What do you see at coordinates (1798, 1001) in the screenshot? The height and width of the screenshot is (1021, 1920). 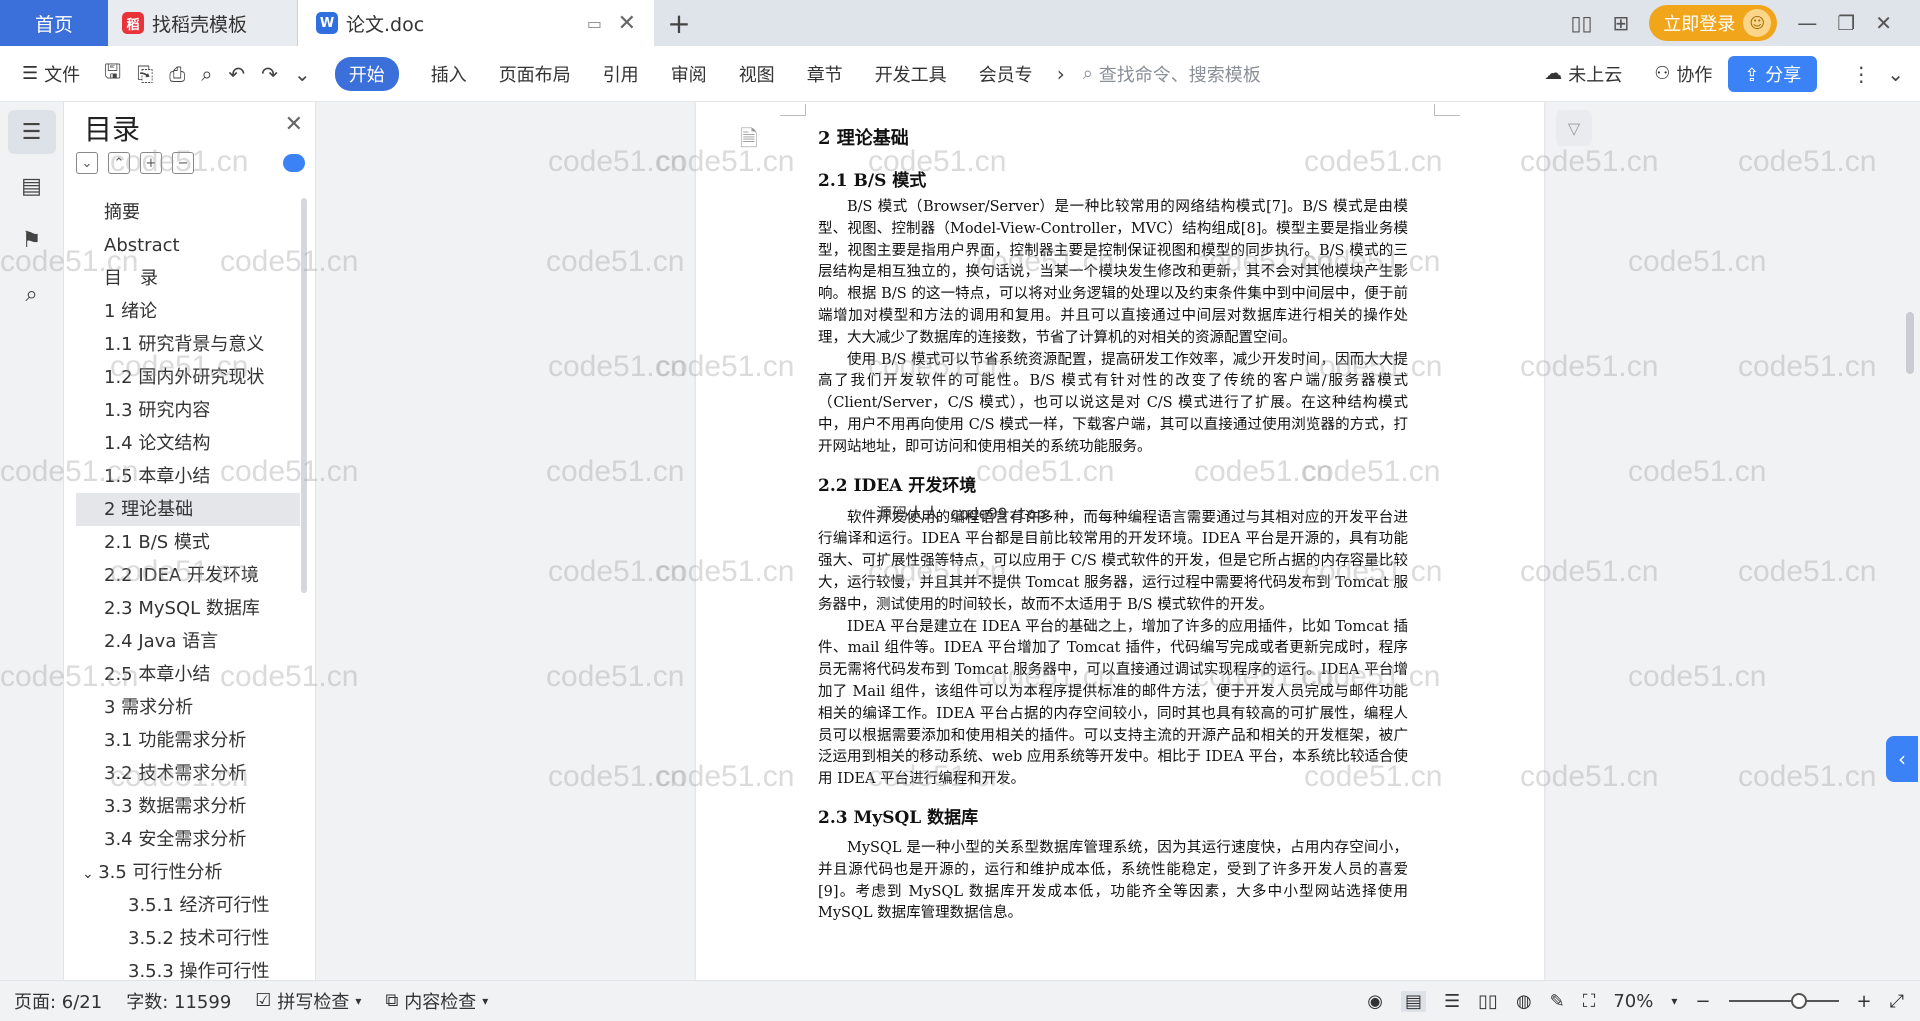 I see `zoom-slider-knob` at bounding box center [1798, 1001].